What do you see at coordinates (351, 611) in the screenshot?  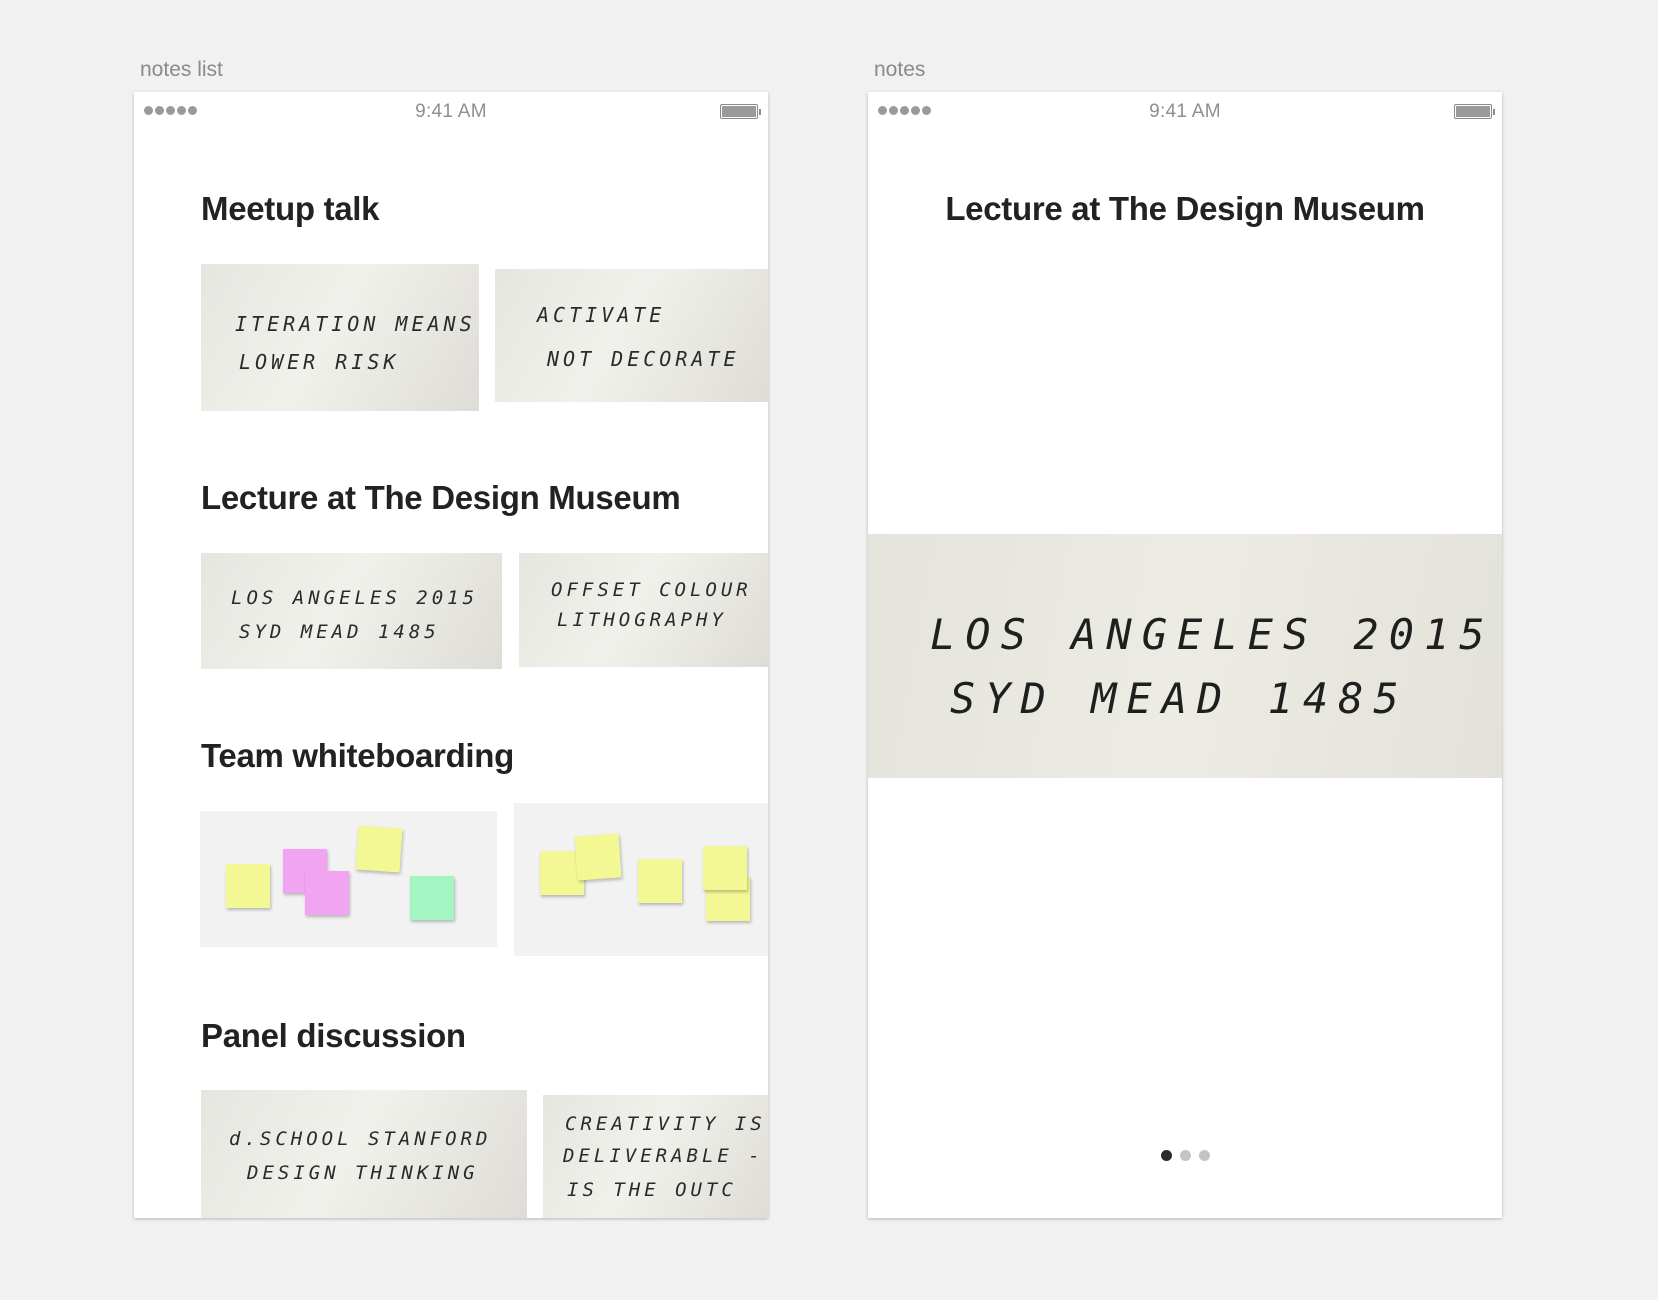 I see `note-thumbnail: LOS ANGELES 2015 SYD MEAD 1485` at bounding box center [351, 611].